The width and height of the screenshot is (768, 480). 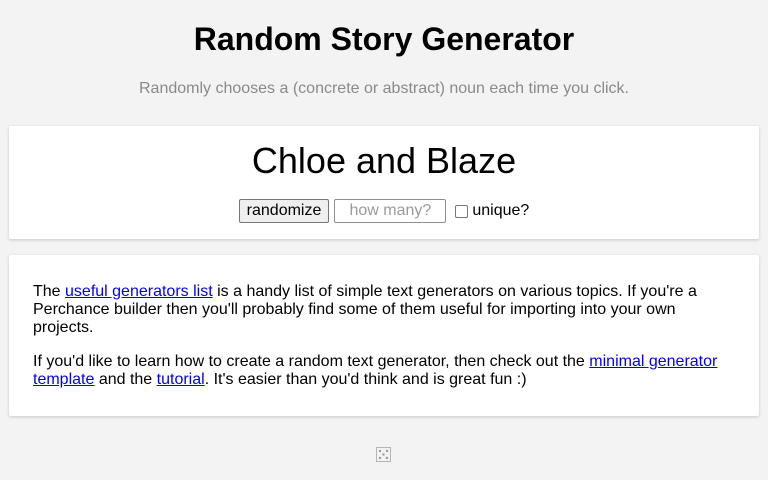 I want to click on controls-bar: randomize unique?, so click(x=384, y=211).